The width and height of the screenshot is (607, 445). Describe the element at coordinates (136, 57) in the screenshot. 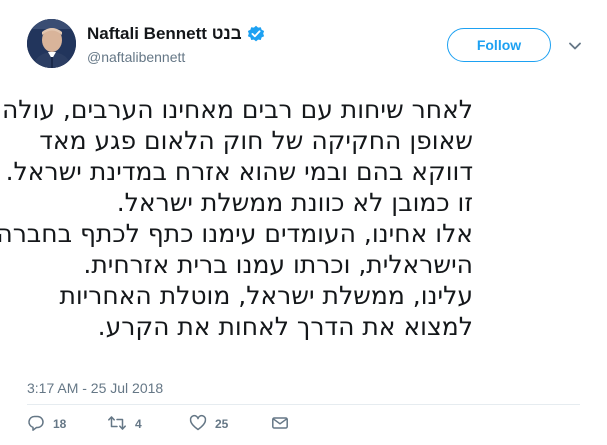

I see `author-handle: @naftalibennett` at that location.